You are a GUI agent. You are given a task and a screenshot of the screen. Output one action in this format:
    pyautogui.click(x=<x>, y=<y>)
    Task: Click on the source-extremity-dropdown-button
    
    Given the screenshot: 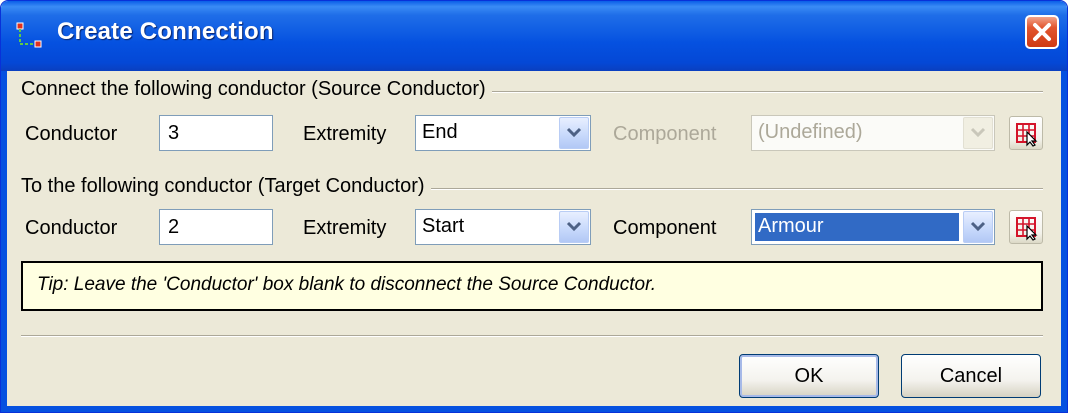 What is the action you would take?
    pyautogui.click(x=574, y=133)
    